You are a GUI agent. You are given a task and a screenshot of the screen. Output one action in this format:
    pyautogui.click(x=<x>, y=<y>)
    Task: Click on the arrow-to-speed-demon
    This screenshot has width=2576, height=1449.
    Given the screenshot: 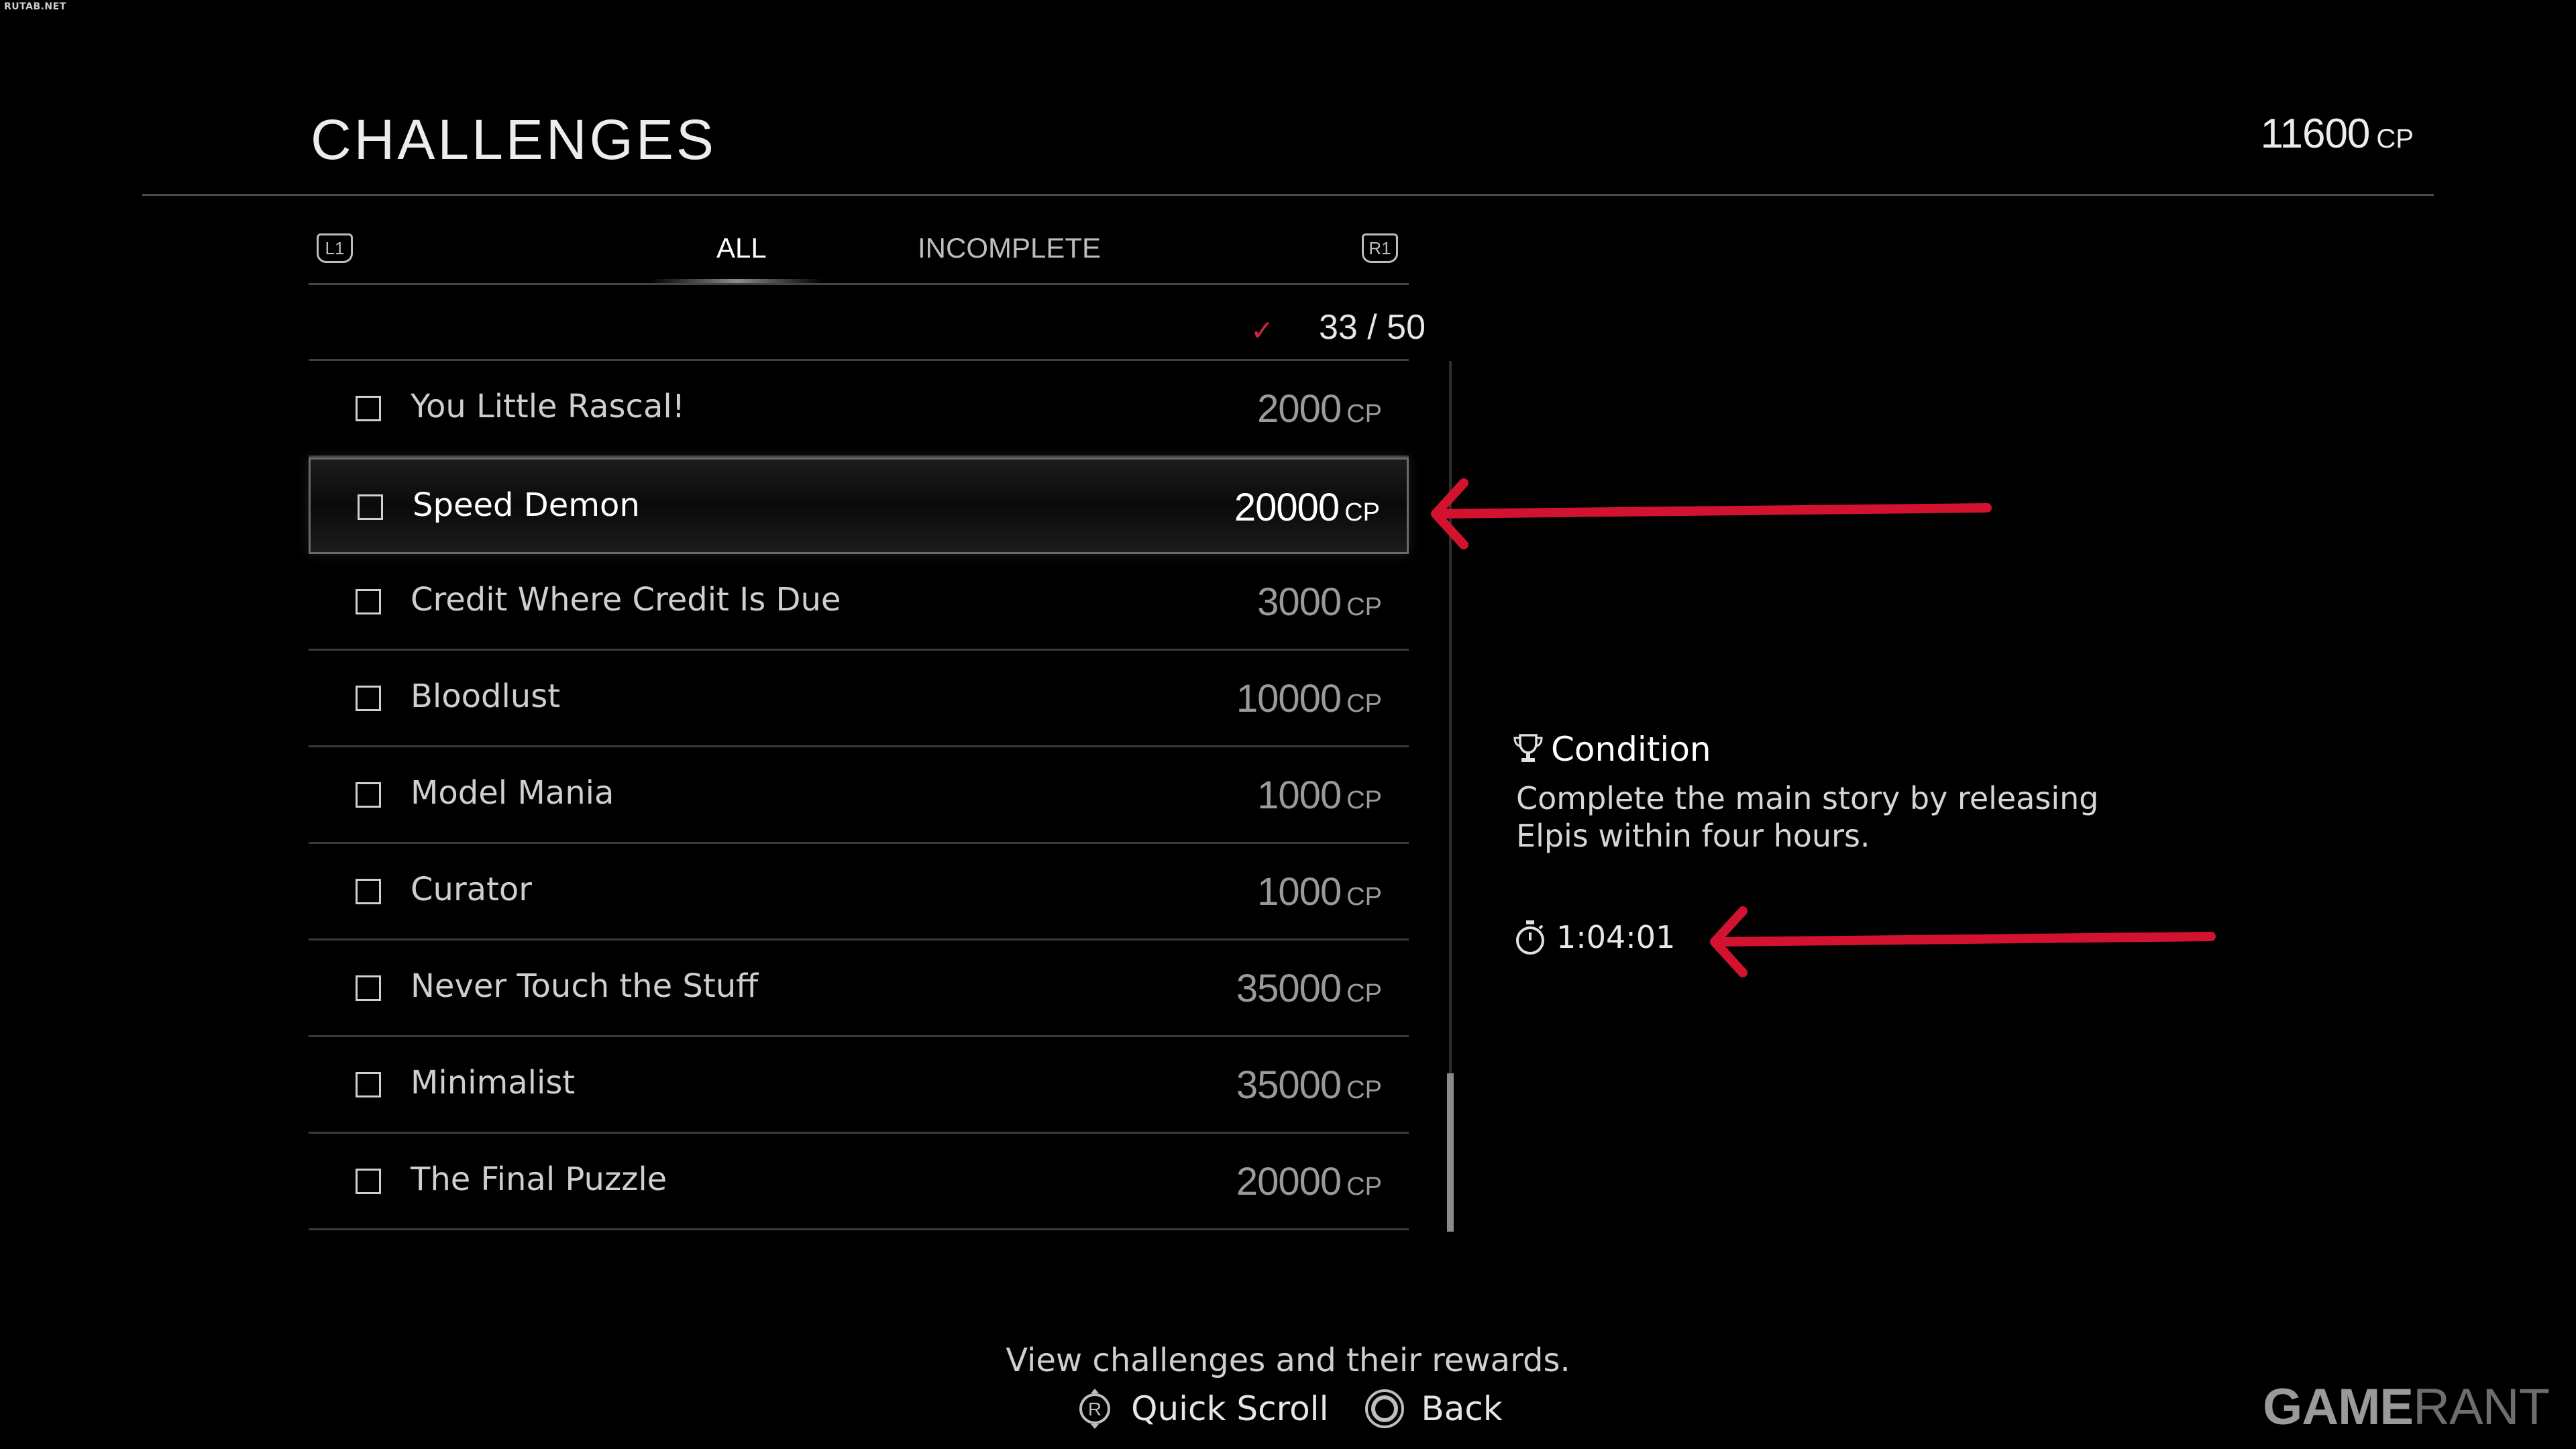 What is the action you would take?
    pyautogui.click(x=1711, y=513)
    